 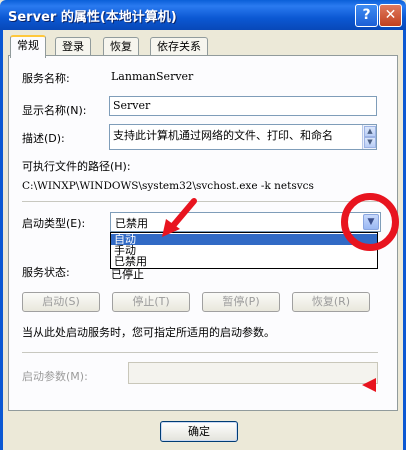 I want to click on start-button: 启动(S), so click(x=61, y=302).